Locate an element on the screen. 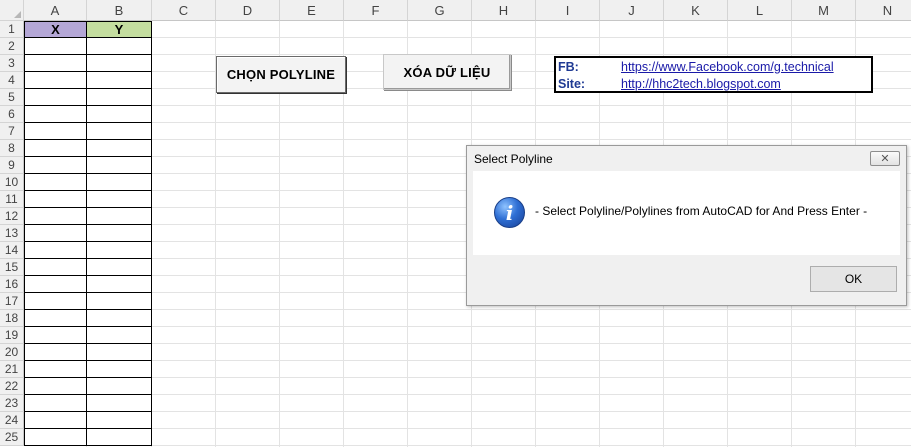 The height and width of the screenshot is (447, 911). row-header-10: 10 is located at coordinates (12, 182).